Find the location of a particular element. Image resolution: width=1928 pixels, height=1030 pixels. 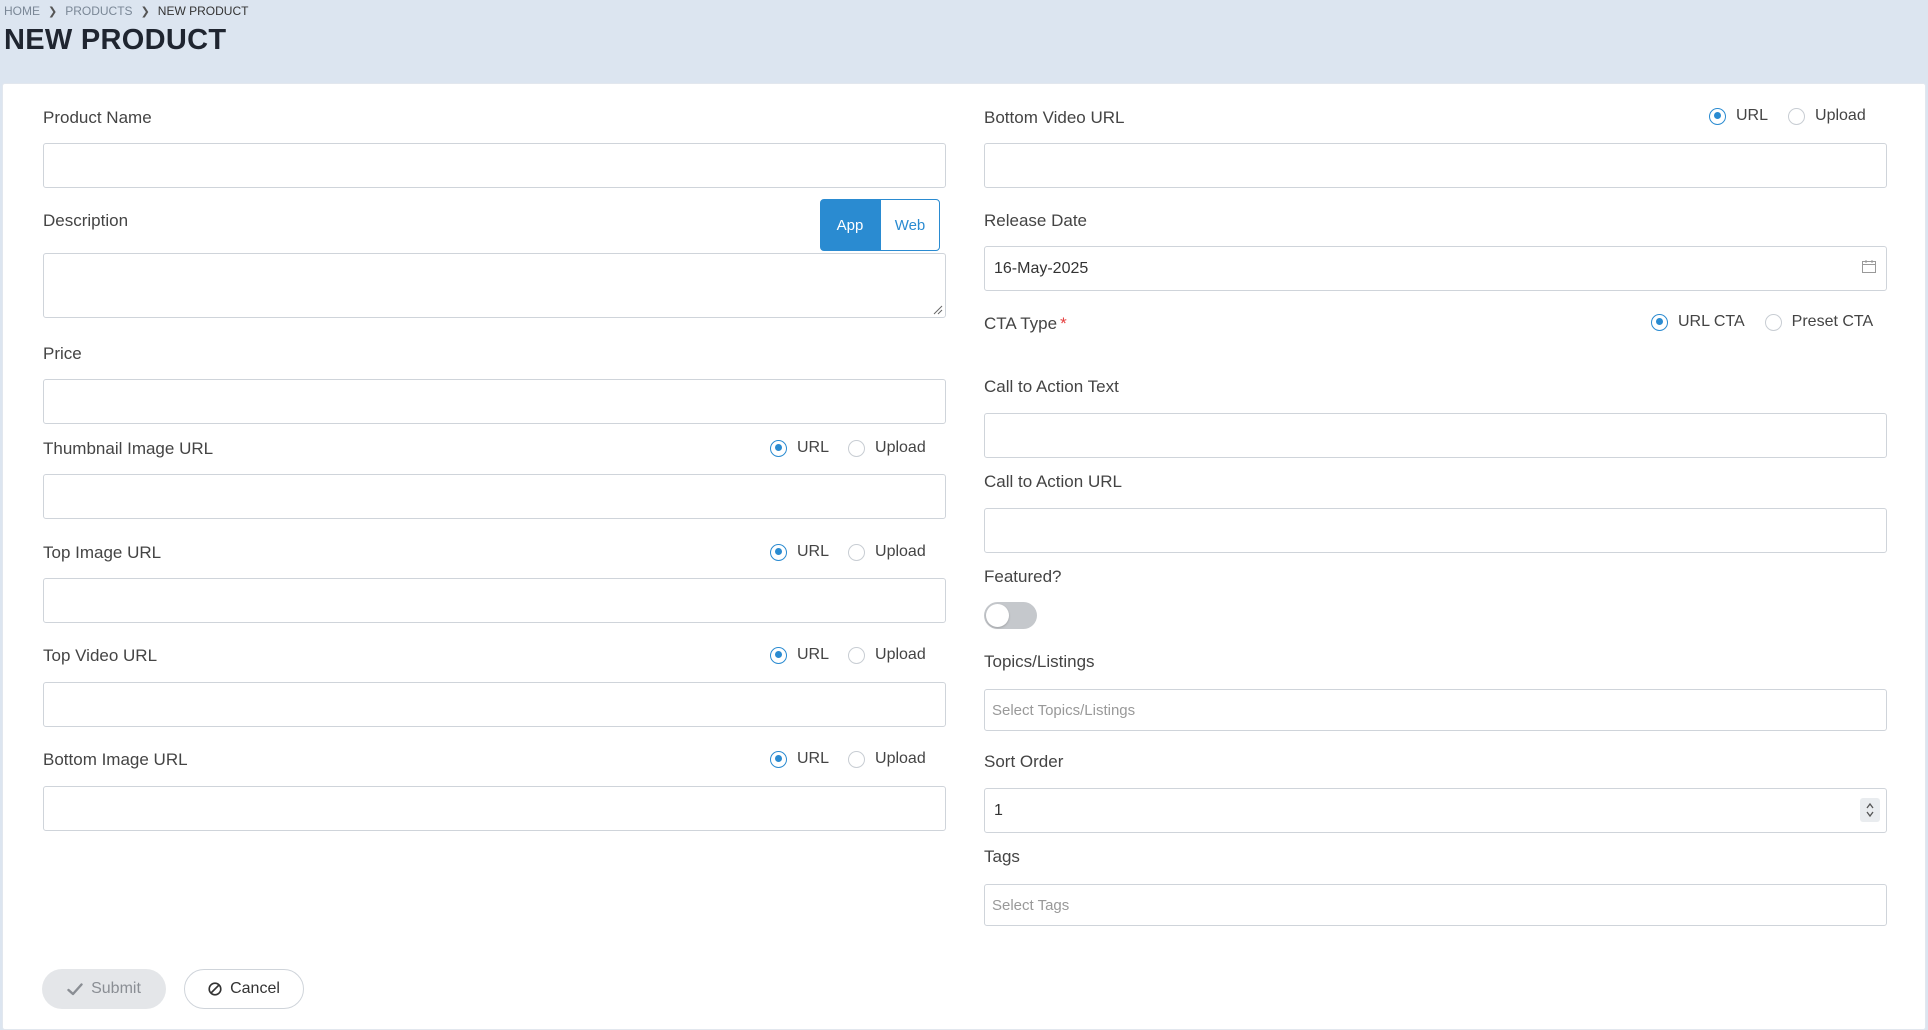

top-video-source-radio-group: URL Upload is located at coordinates (848, 655).